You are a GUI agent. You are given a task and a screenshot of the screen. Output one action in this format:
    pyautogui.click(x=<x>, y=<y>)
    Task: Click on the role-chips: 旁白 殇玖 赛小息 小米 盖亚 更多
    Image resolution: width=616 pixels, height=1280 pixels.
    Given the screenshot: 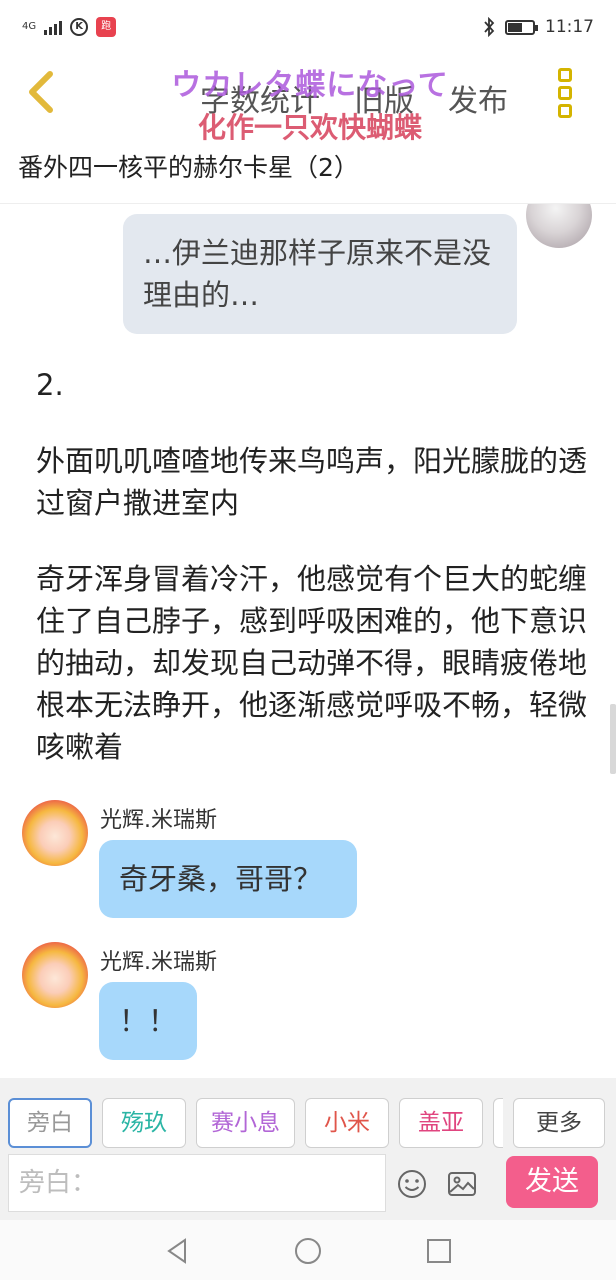 What is the action you would take?
    pyautogui.click(x=312, y=1123)
    